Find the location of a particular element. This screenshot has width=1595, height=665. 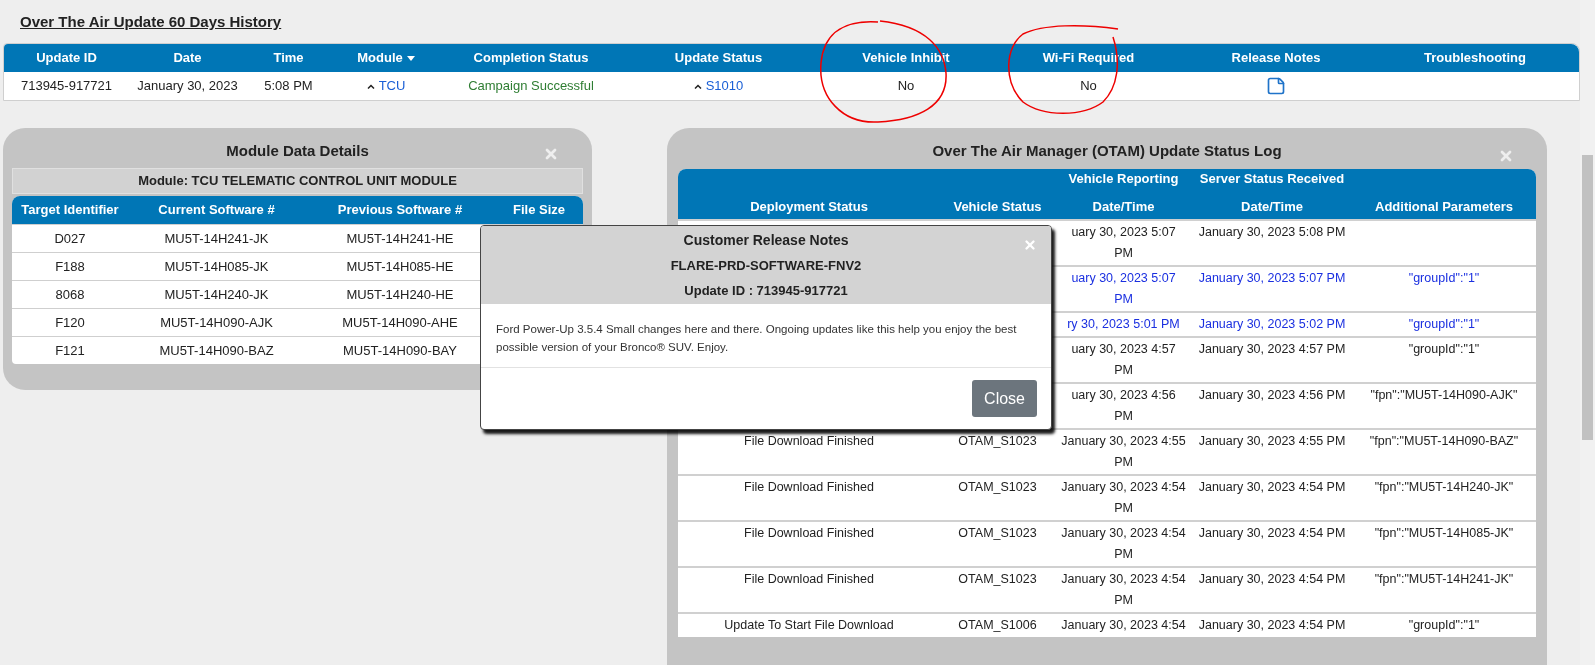

table-cell-text: 713945-917721 is located at coordinates (66, 86).